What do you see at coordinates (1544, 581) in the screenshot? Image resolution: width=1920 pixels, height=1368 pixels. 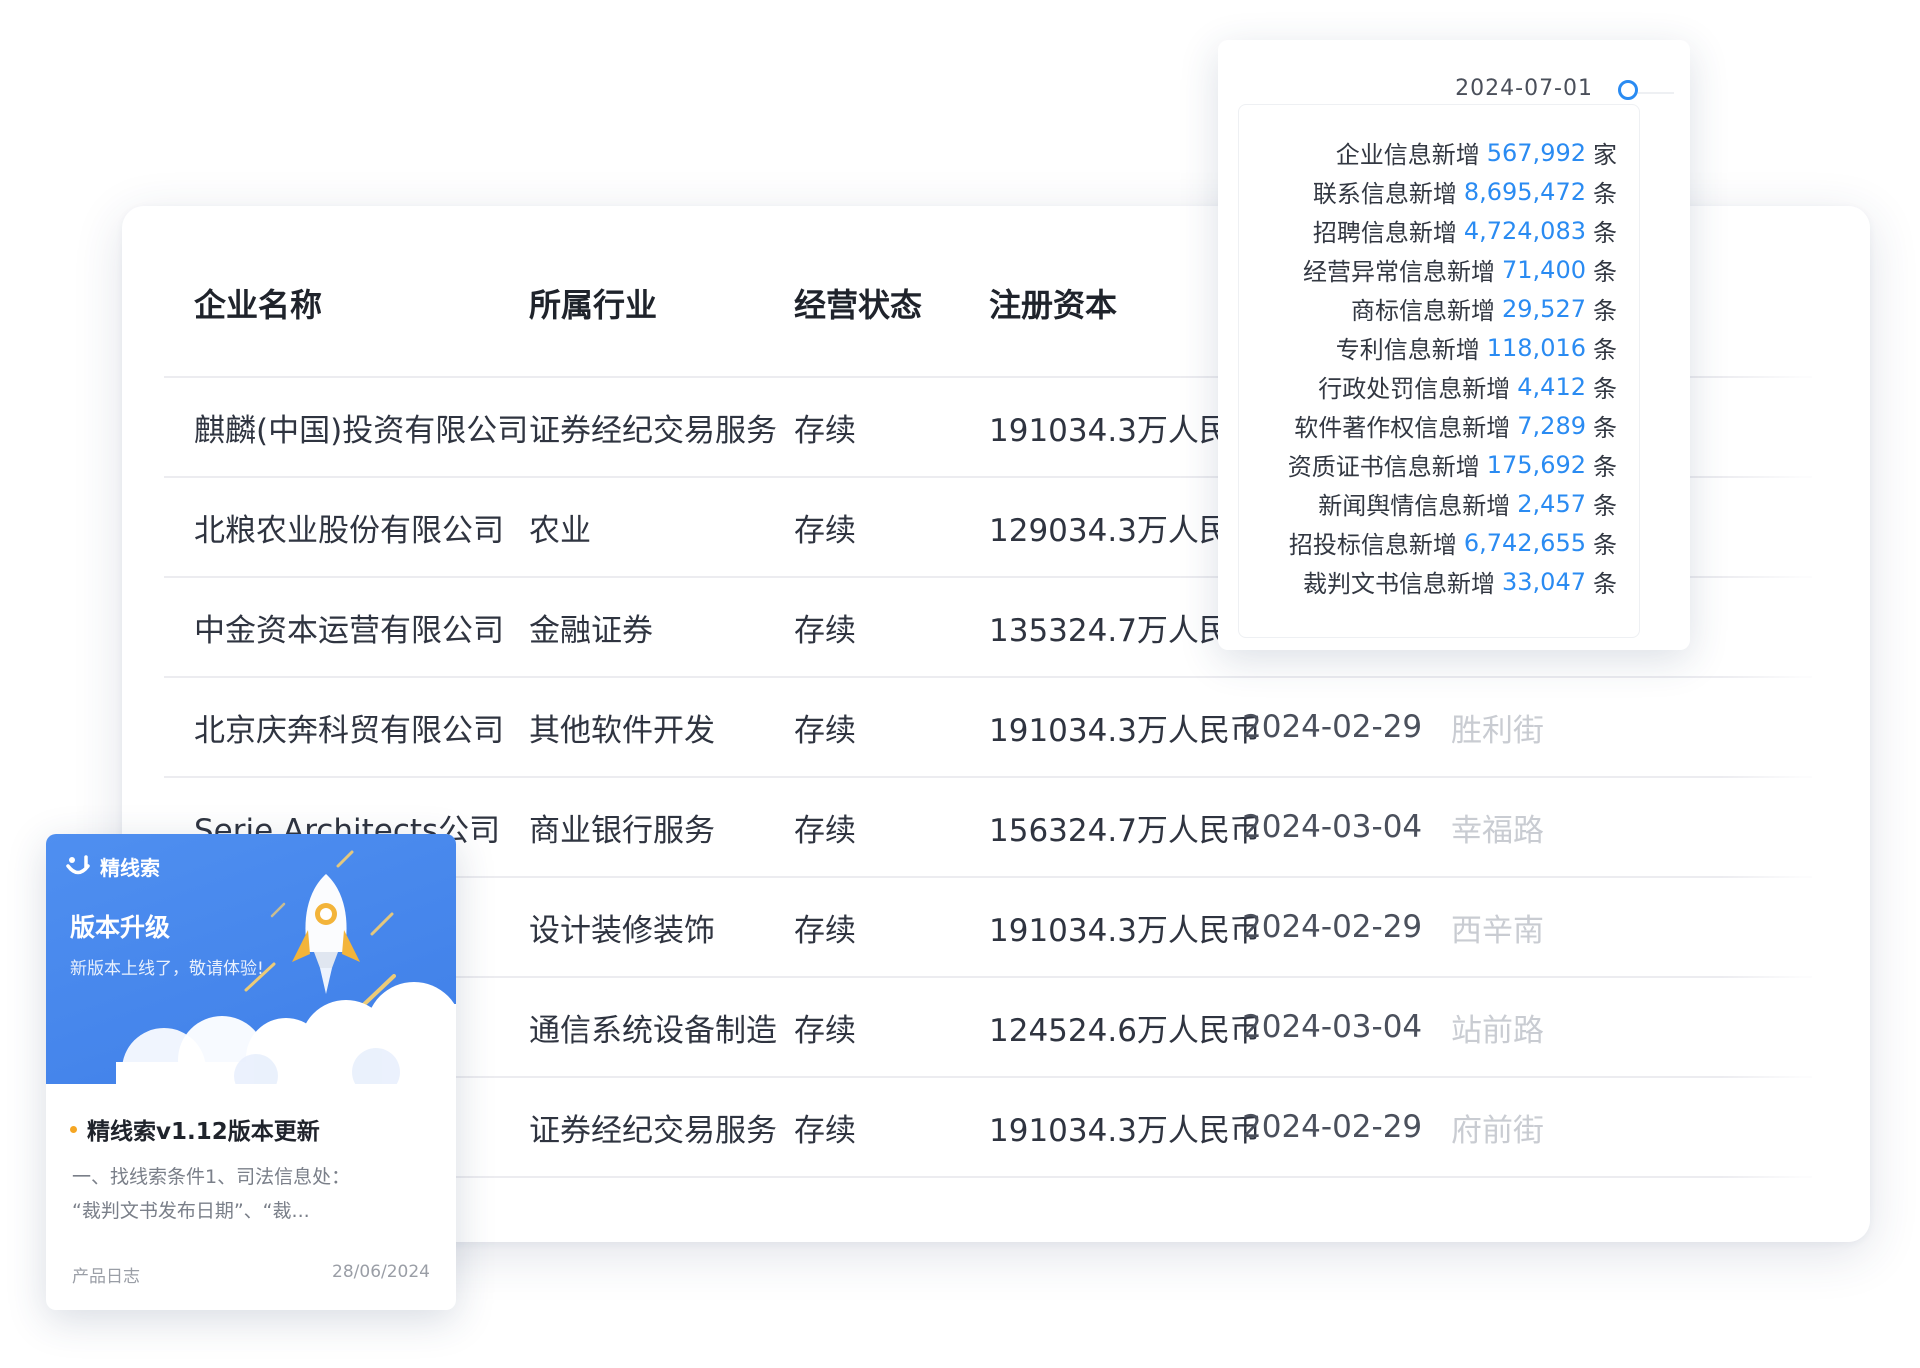 I see `stat-value: 33,047` at bounding box center [1544, 581].